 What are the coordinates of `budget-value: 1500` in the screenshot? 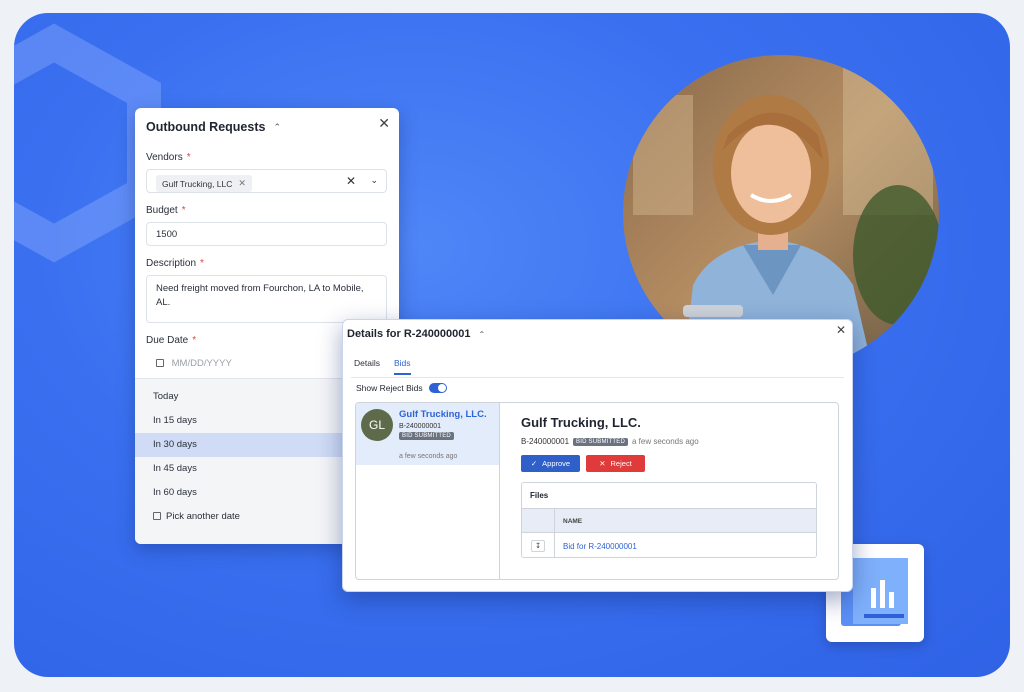 It's located at (167, 234).